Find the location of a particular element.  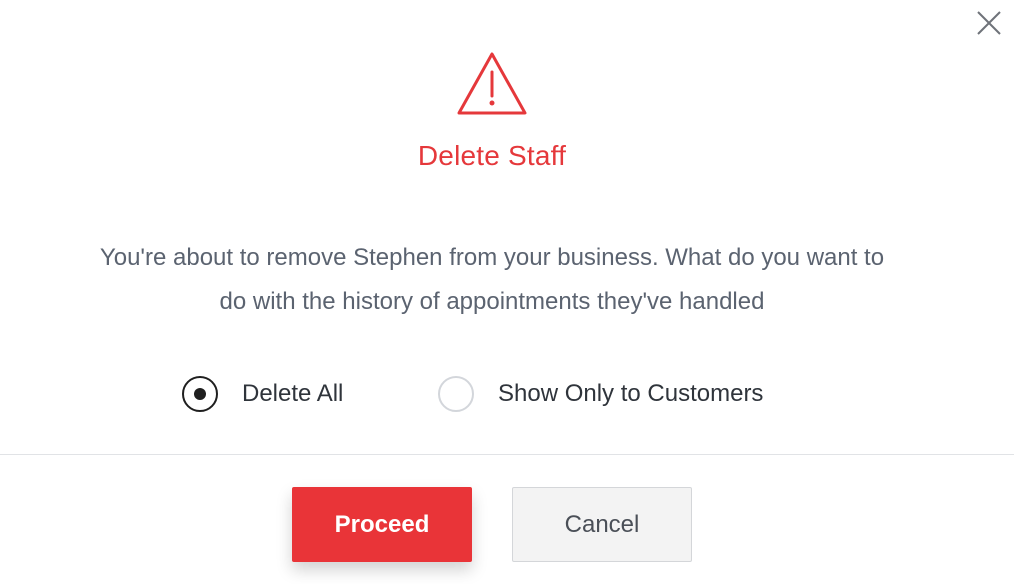

proceed-button: Proceed is located at coordinates (382, 524).